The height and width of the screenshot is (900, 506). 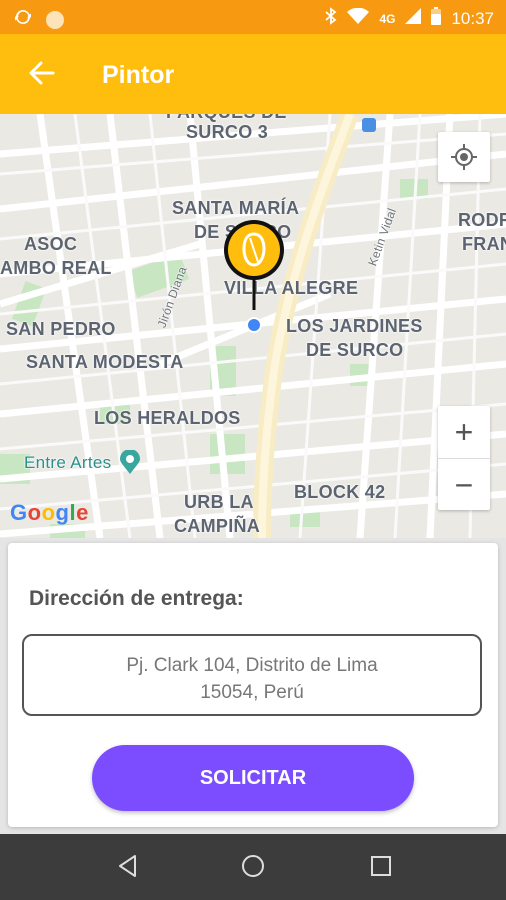 I want to click on crosshair-icon, so click(x=464, y=157).